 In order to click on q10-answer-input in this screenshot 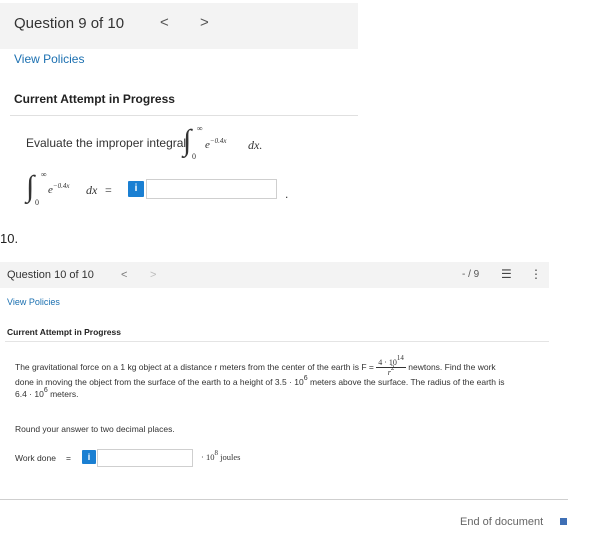, I will do `click(145, 458)`.